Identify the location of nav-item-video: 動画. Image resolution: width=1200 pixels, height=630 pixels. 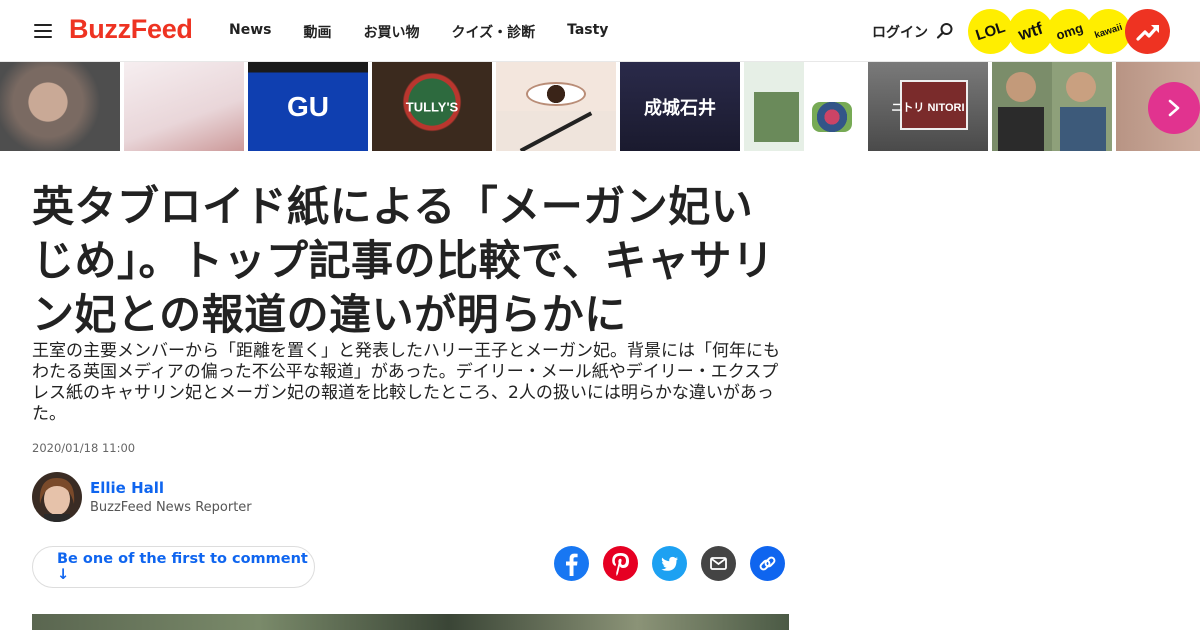
(317, 32).